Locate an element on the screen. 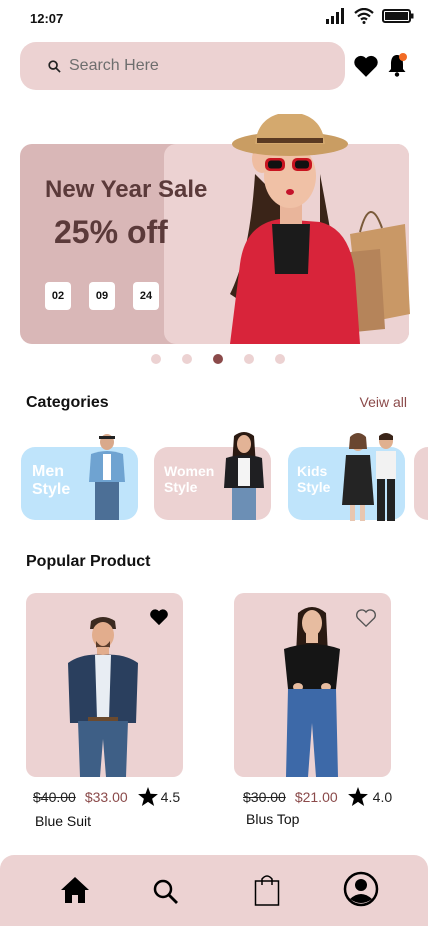 Image resolution: width=428 pixels, height=926 pixels. product-name: Blus Top is located at coordinates (273, 819).